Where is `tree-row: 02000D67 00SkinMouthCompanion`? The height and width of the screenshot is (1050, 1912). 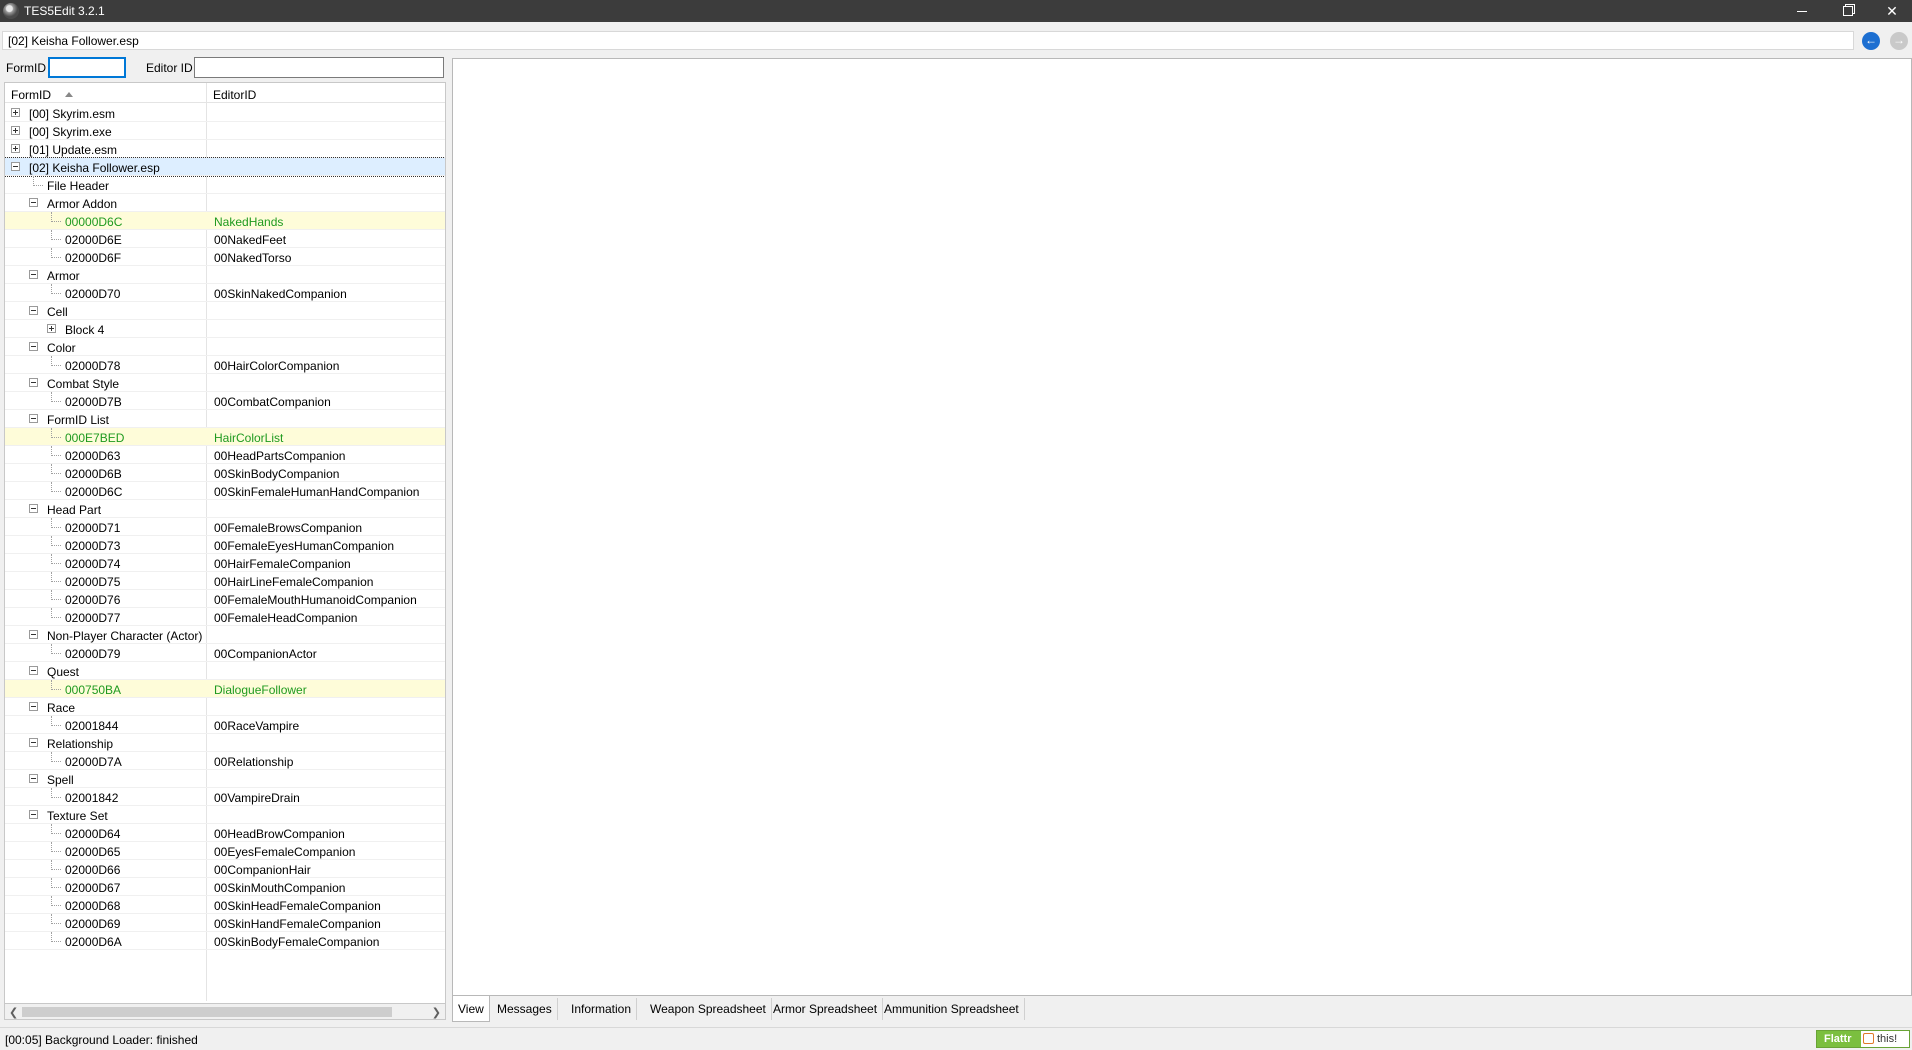
tree-row: 02000D67 00SkinMouthCompanion is located at coordinates (225, 887).